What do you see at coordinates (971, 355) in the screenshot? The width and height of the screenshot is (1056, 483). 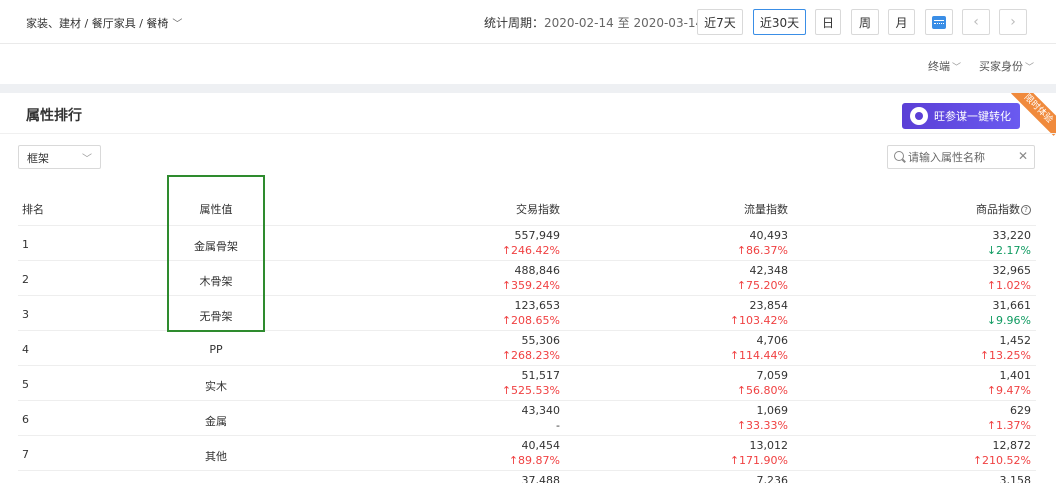 I see `goods-change: ↑13.25%` at bounding box center [971, 355].